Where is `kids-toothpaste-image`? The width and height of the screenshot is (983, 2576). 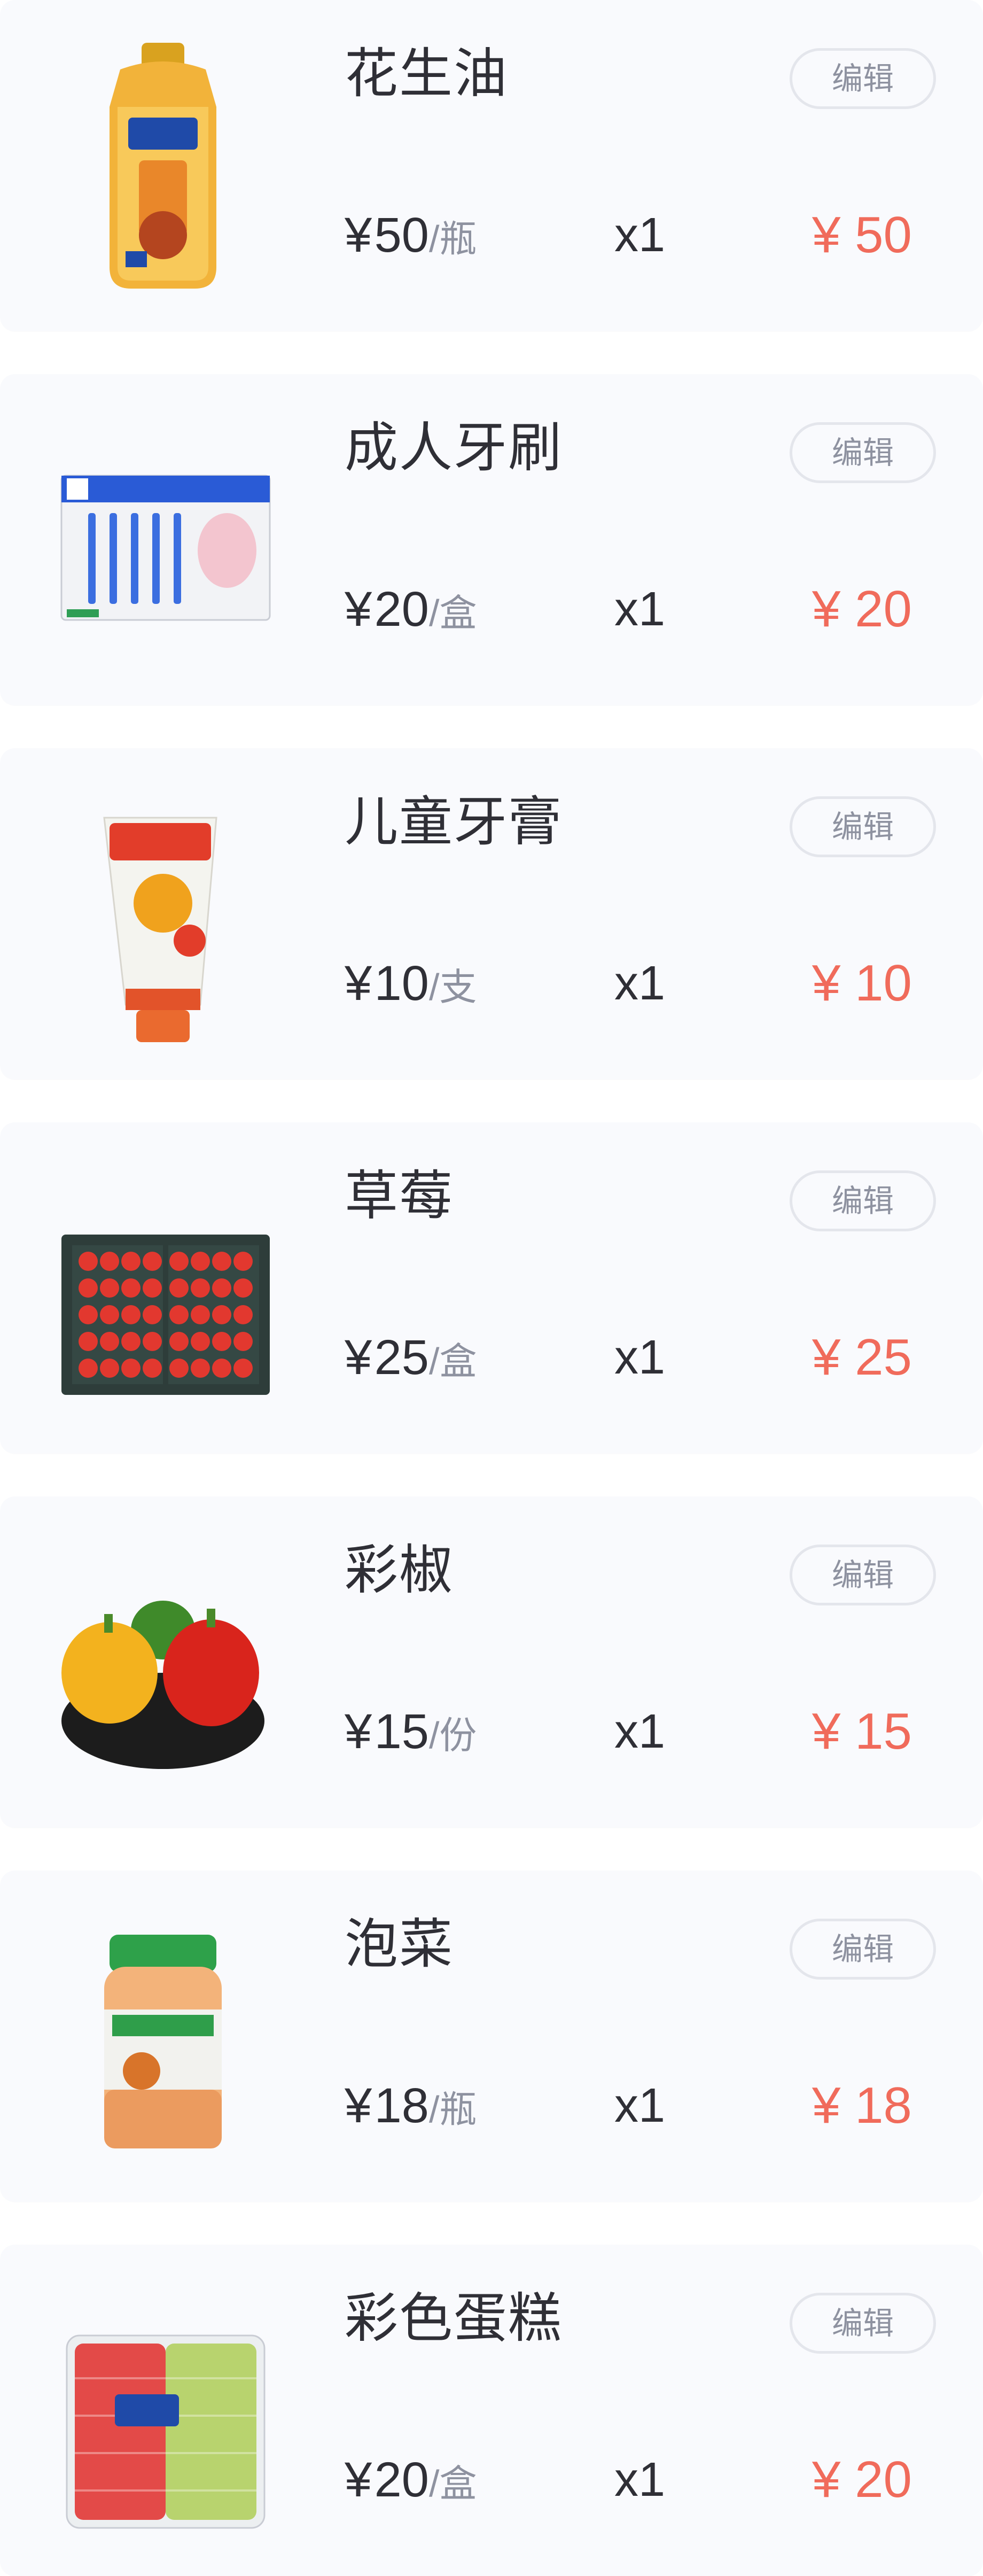 kids-toothpaste-image is located at coordinates (163, 914).